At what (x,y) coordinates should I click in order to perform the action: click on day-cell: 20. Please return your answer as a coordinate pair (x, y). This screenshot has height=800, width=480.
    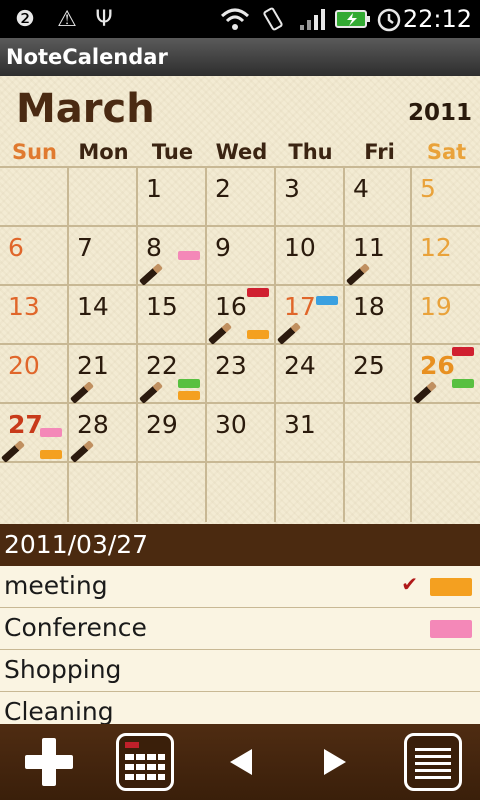
    Looking at the image, I should click on (34, 374).